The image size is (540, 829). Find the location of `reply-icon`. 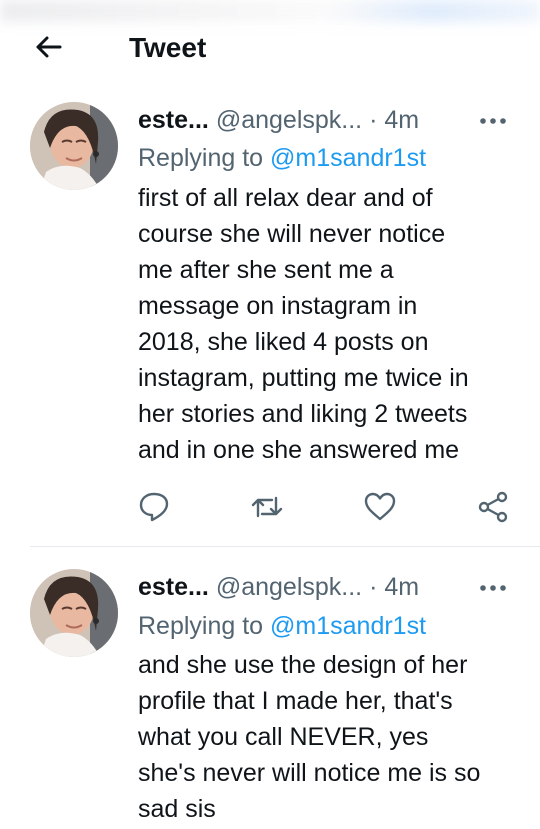

reply-icon is located at coordinates (154, 507).